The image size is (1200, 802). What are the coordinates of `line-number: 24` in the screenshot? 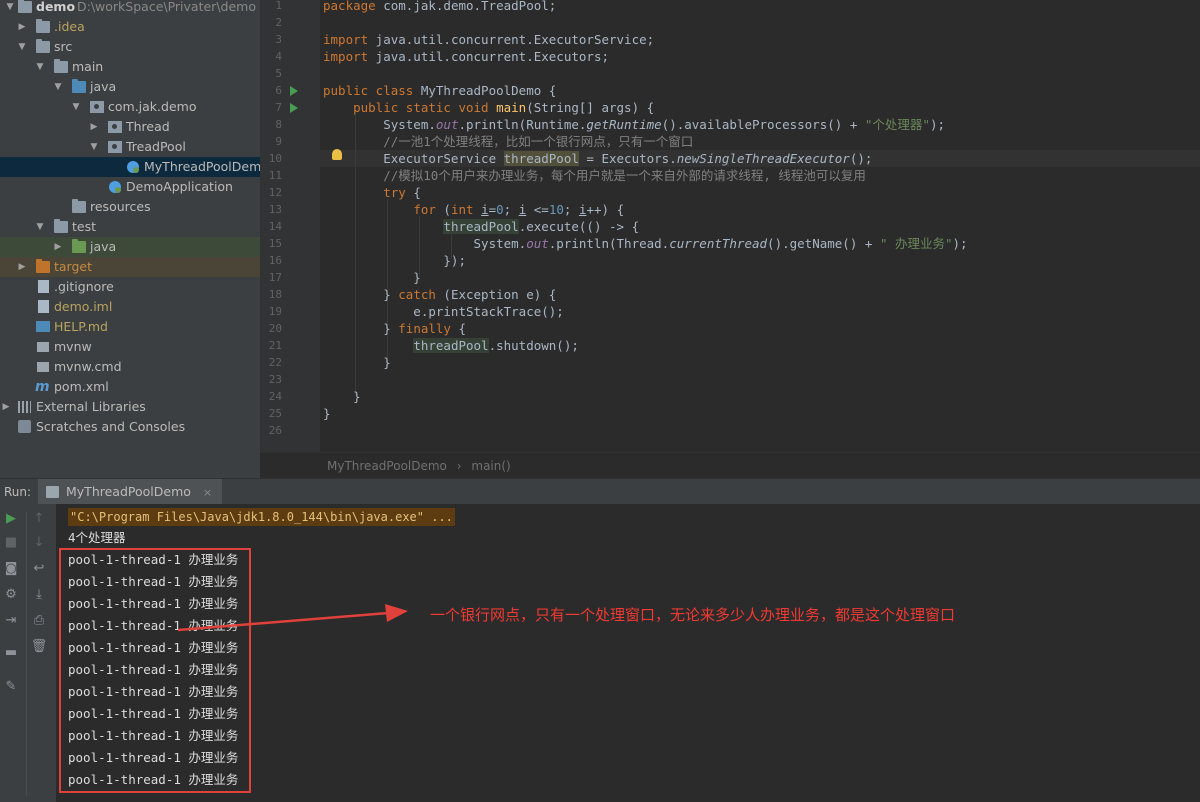 It's located at (271, 396).